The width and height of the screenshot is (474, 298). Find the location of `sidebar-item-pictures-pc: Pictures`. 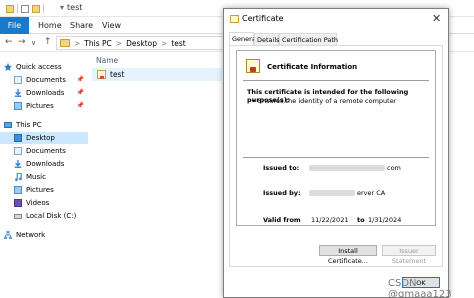

sidebar-item-pictures-pc: Pictures is located at coordinates (44, 190).